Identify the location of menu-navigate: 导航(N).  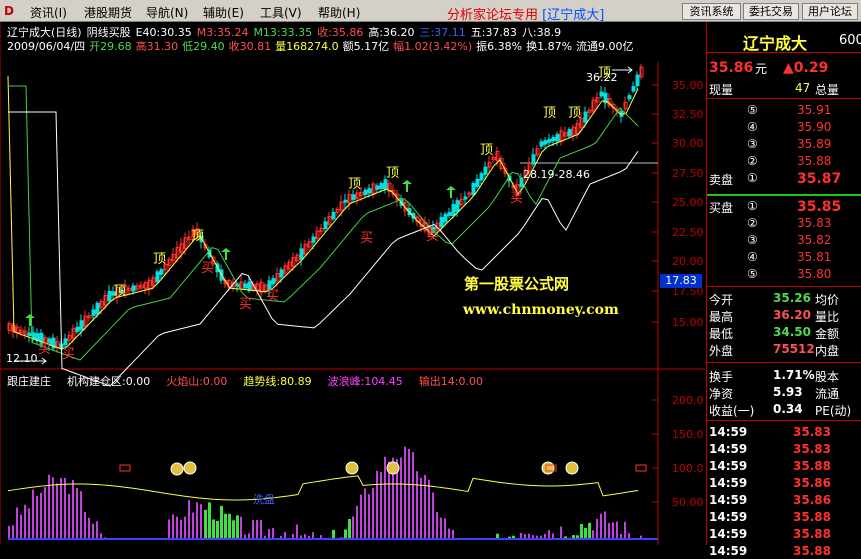
(167, 12).